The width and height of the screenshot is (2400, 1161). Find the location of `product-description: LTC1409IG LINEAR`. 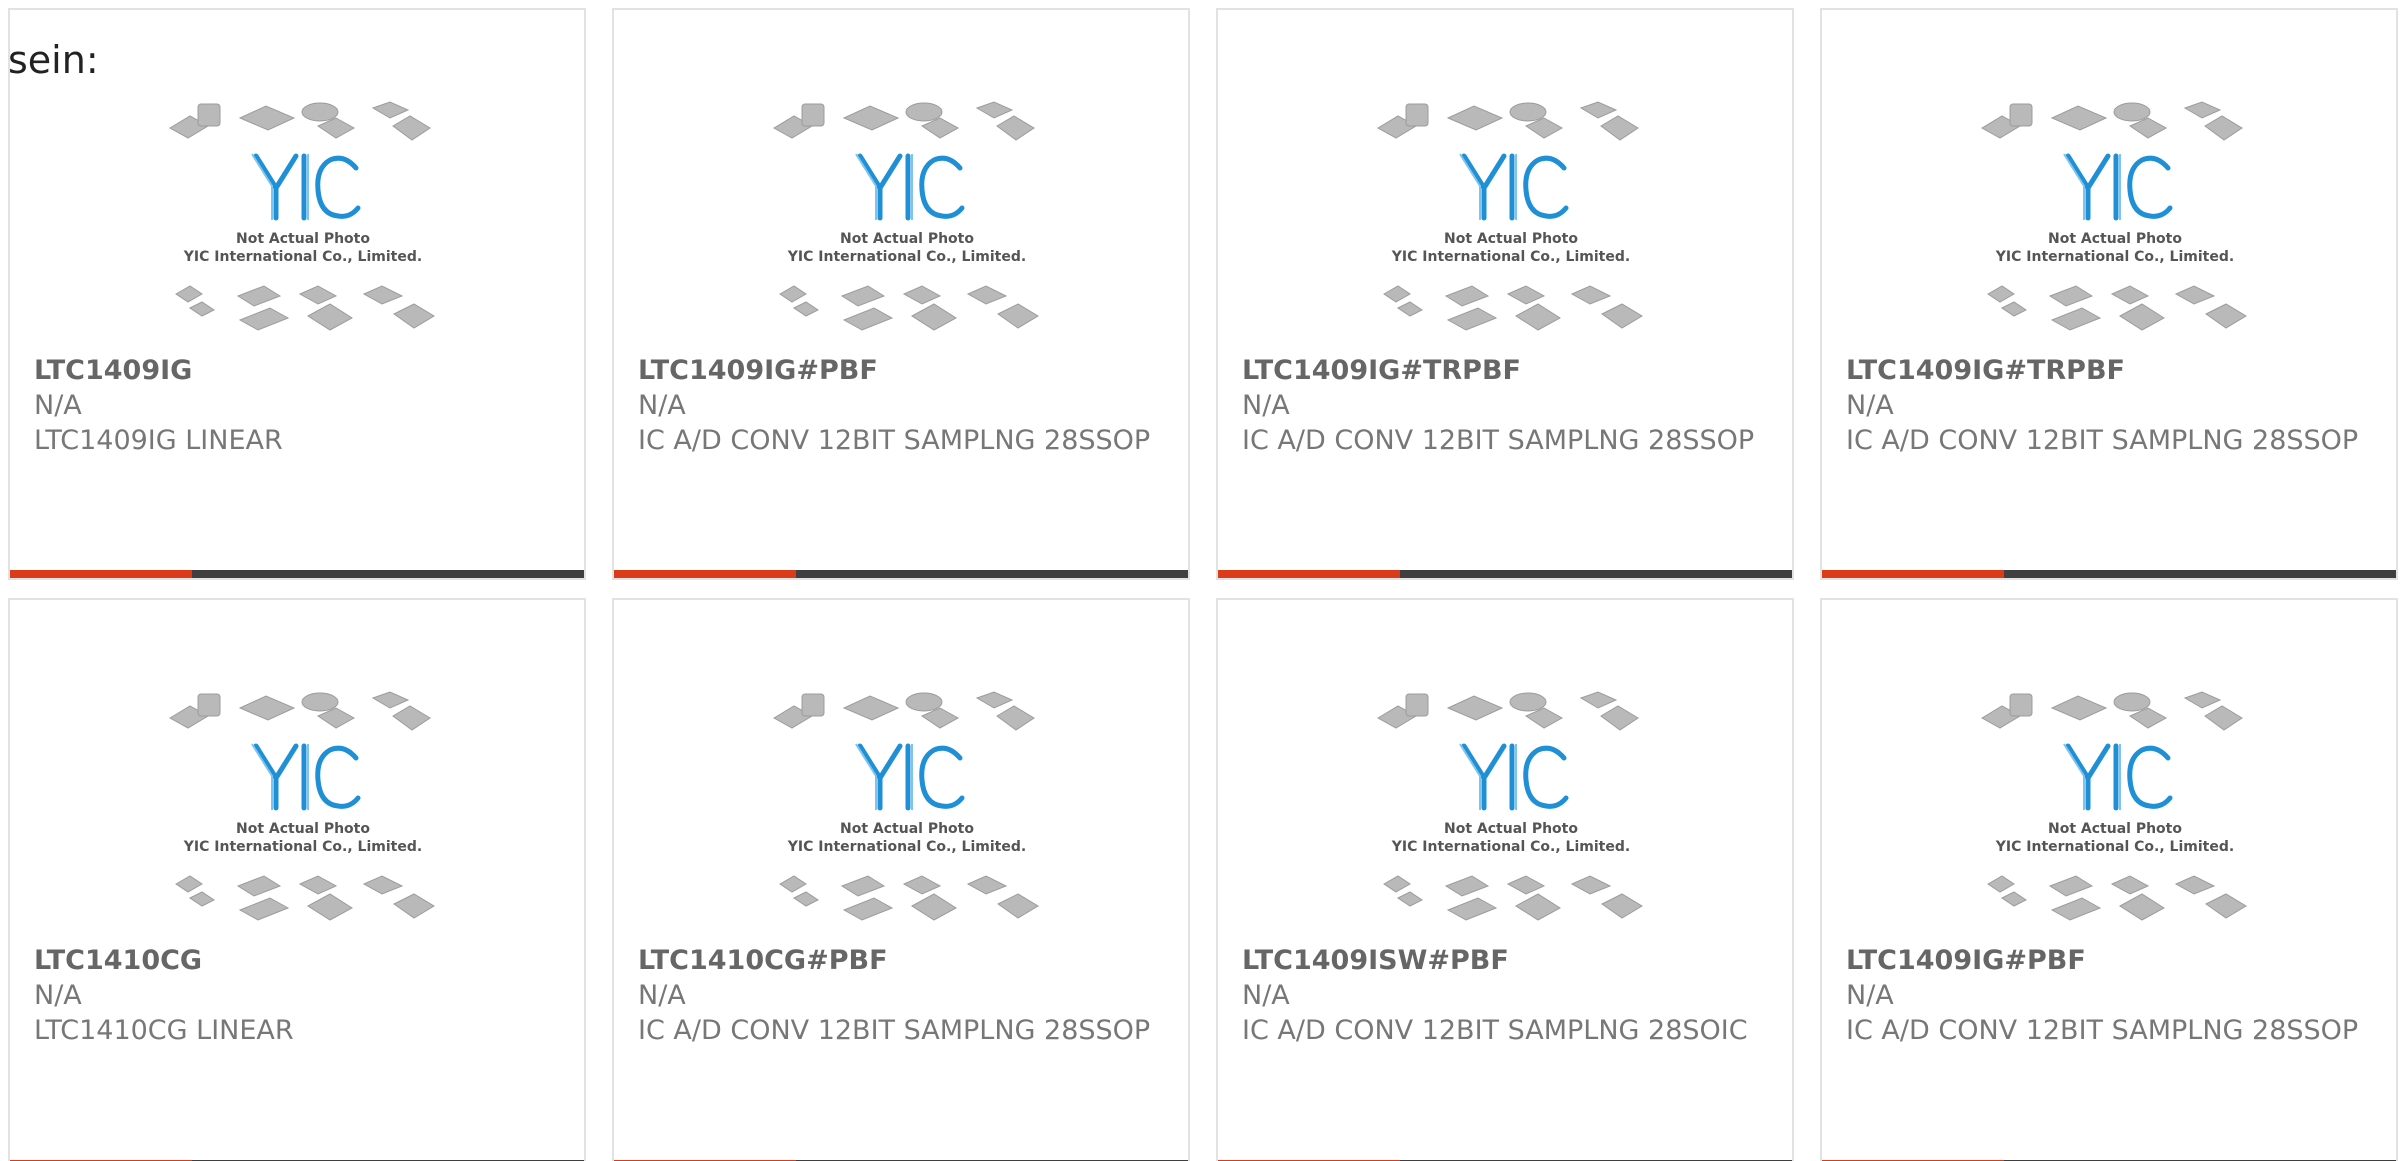

product-description: LTC1409IG LINEAR is located at coordinates (158, 440).